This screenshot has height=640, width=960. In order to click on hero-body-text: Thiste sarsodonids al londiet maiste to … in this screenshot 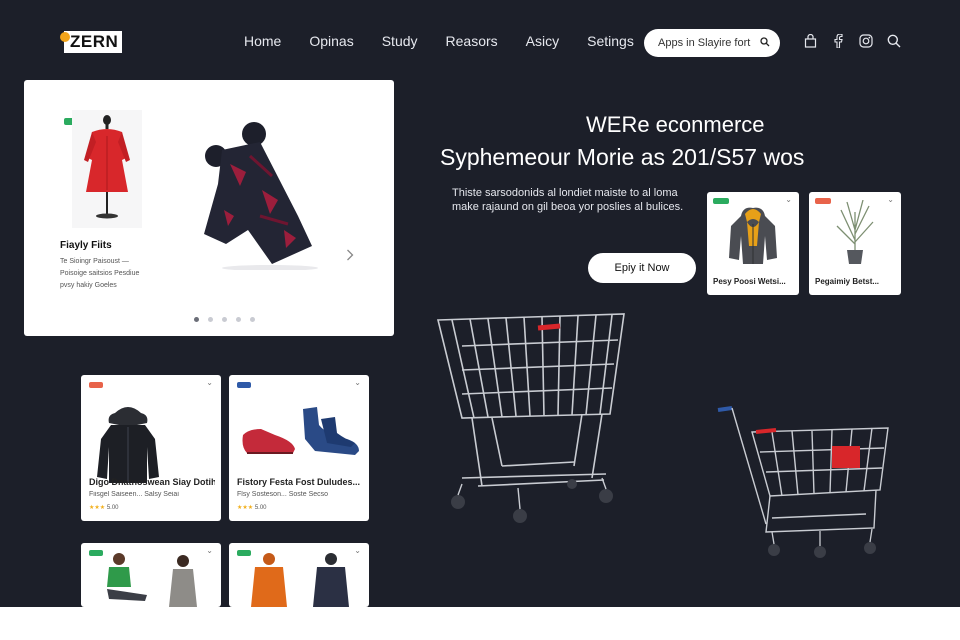, I will do `click(568, 200)`.